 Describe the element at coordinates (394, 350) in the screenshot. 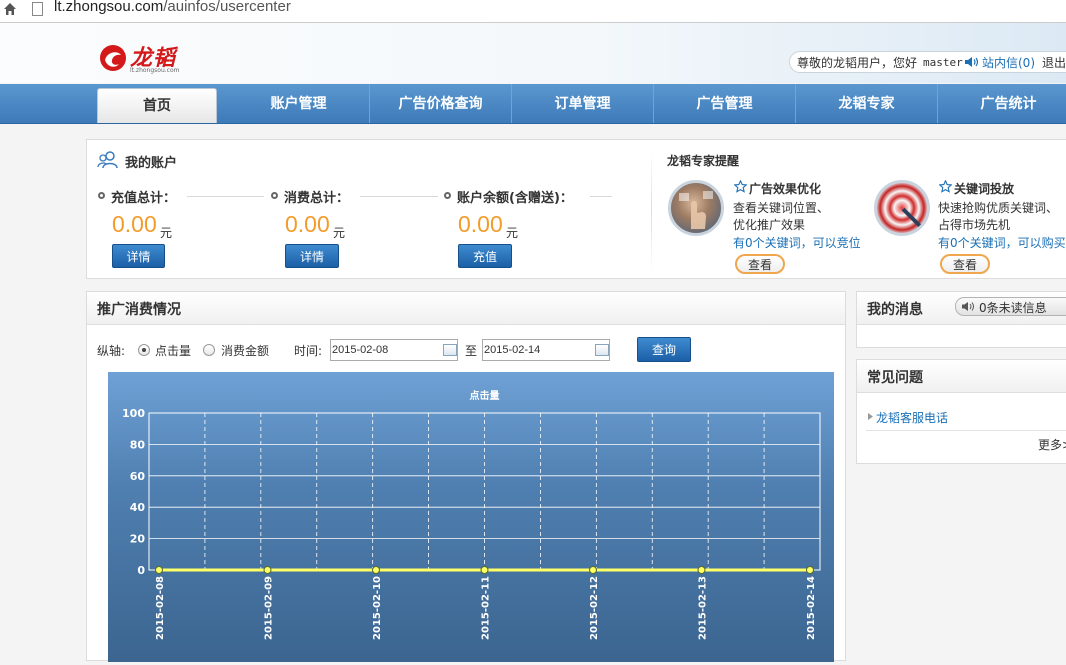

I see `date-from-input: 2015-02-08` at that location.